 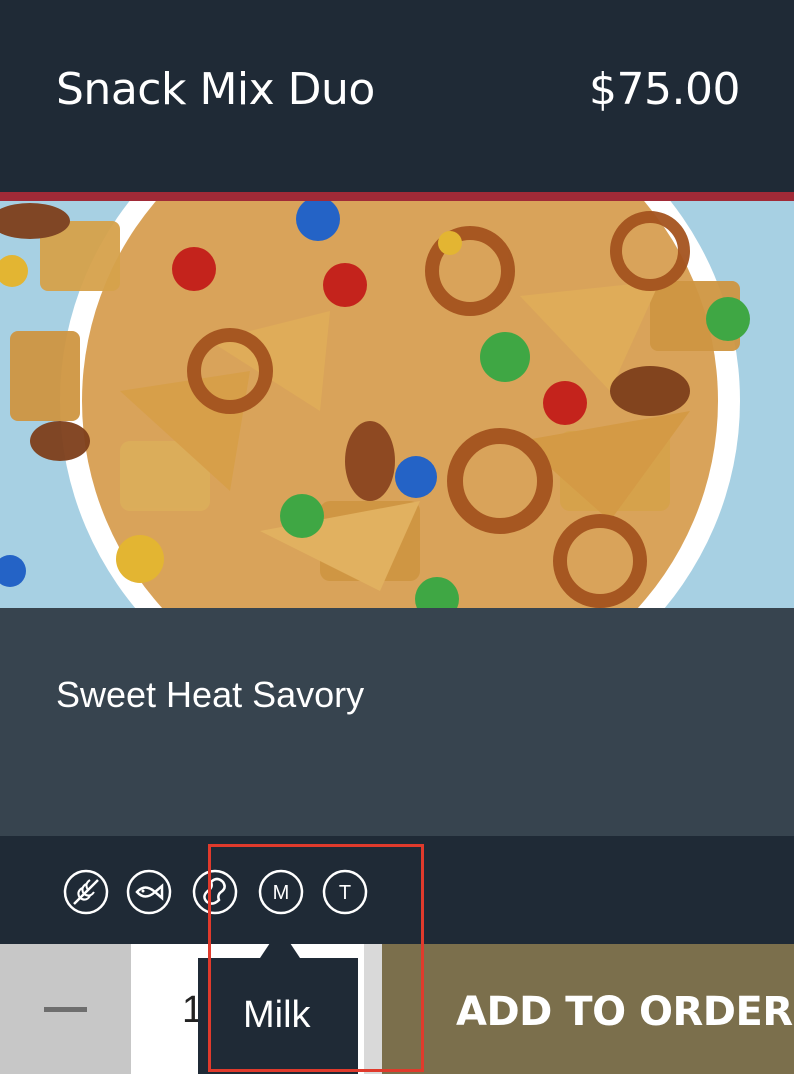 I want to click on minus-icon, so click(x=65, y=1009).